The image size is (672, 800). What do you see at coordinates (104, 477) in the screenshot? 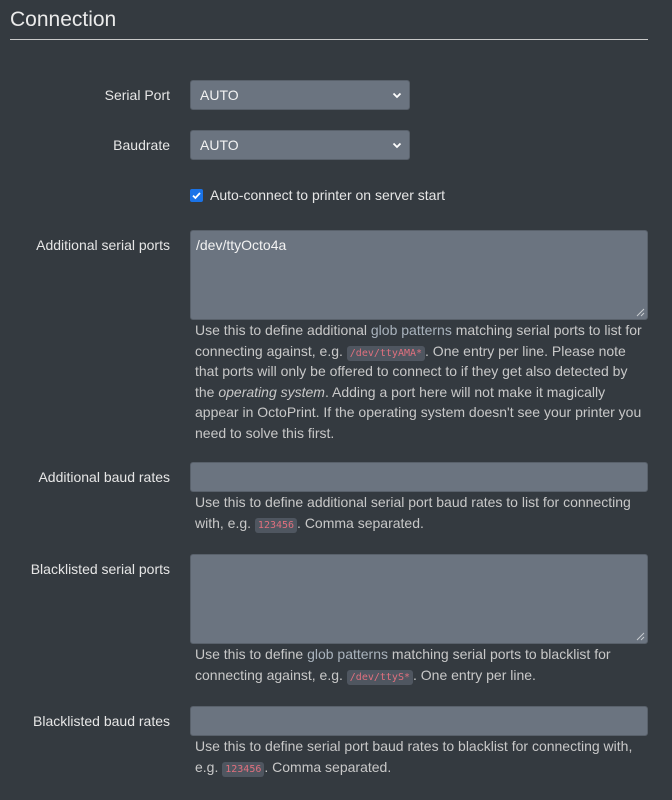
I see `additional-baud-rates-label: Additional baud rates` at bounding box center [104, 477].